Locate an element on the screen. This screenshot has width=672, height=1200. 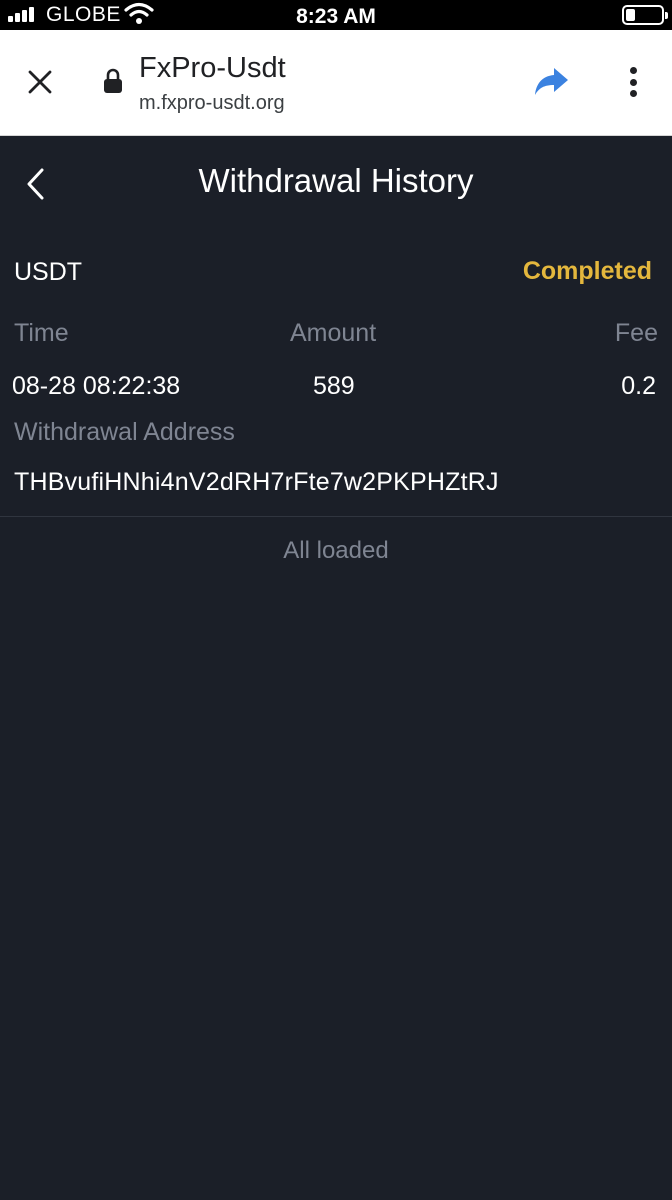
share-button is located at coordinates (552, 82).